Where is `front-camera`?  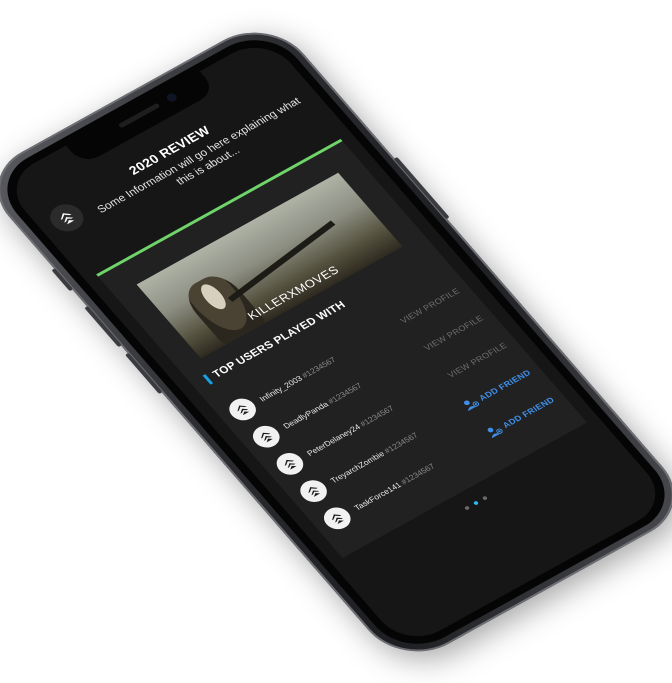
front-camera is located at coordinates (171, 97).